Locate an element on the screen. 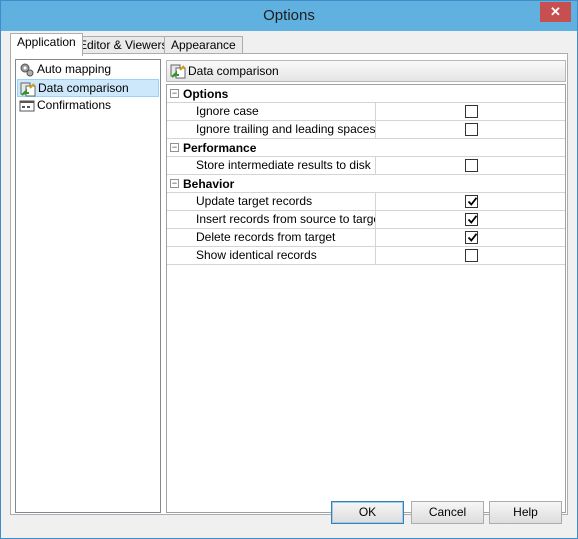 The image size is (578, 539). category-label: Performance is located at coordinates (220, 148).